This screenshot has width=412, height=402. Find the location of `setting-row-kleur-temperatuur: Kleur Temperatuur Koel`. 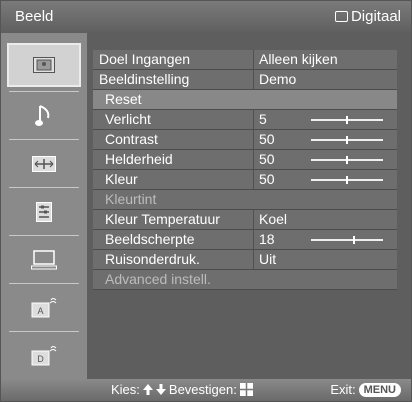

setting-row-kleur-temperatuur: Kleur Temperatuur Koel is located at coordinates (245, 220).